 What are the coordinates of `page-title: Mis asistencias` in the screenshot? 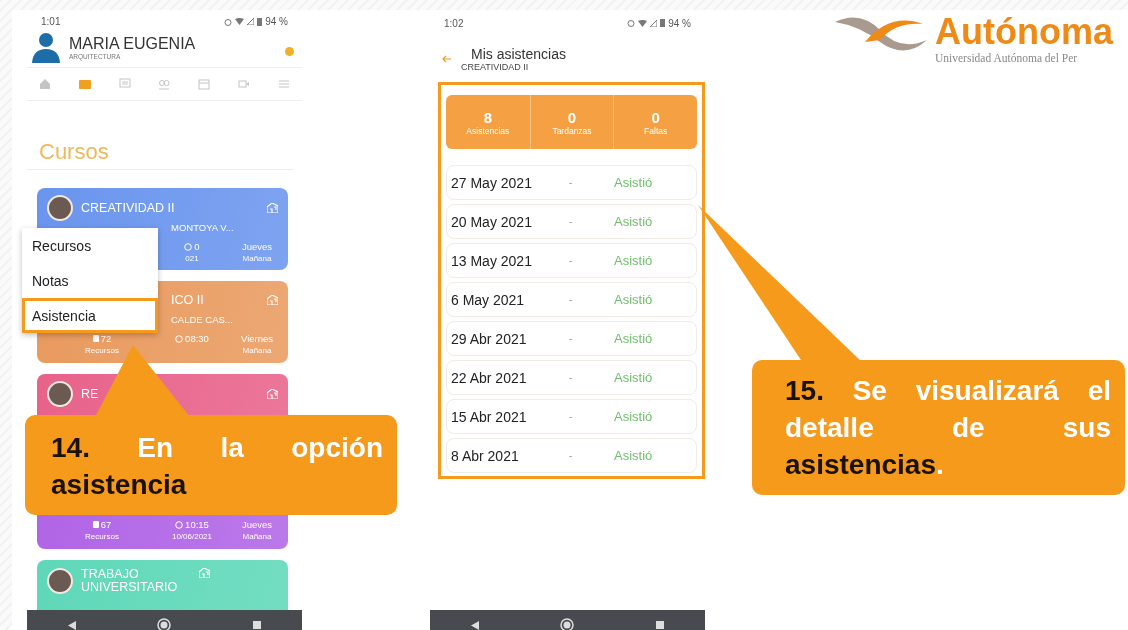 It's located at (518, 54).